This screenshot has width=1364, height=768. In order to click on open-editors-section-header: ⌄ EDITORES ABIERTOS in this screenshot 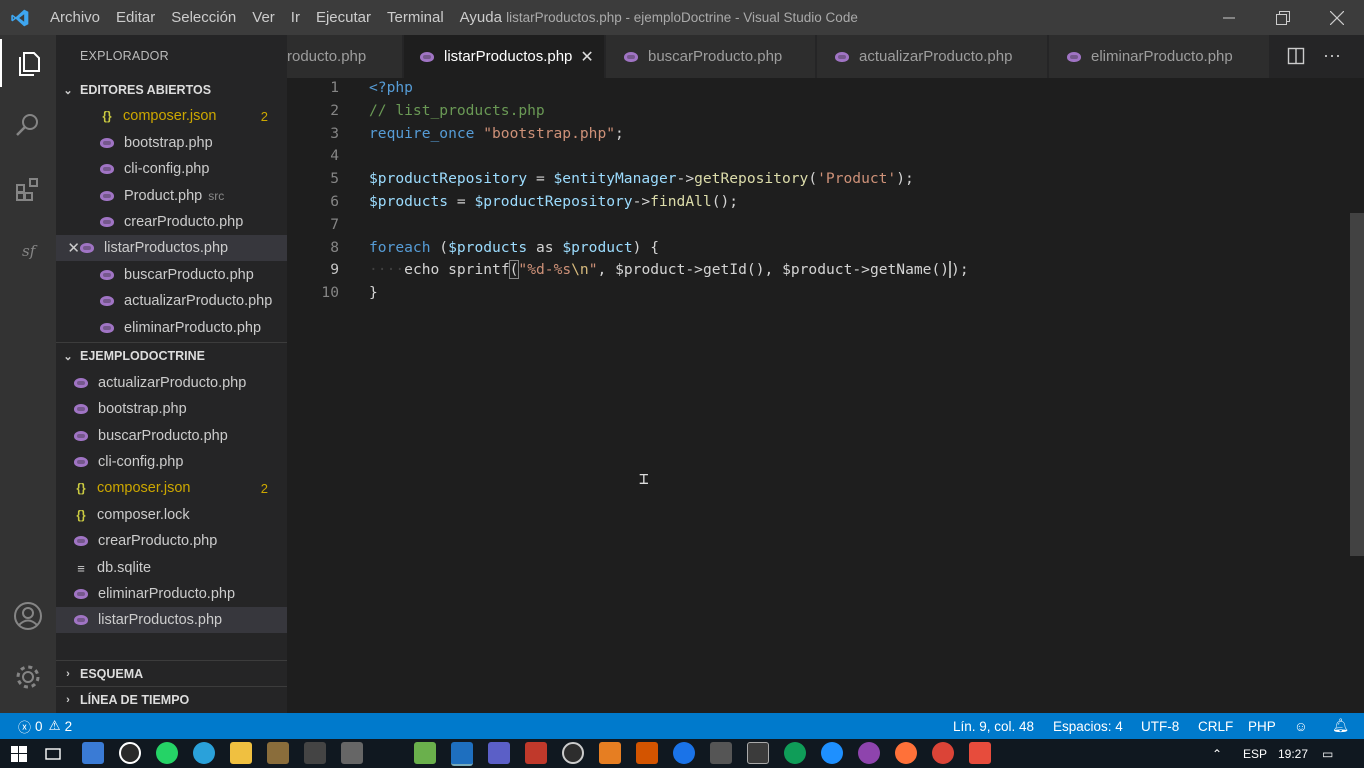, I will do `click(171, 90)`.